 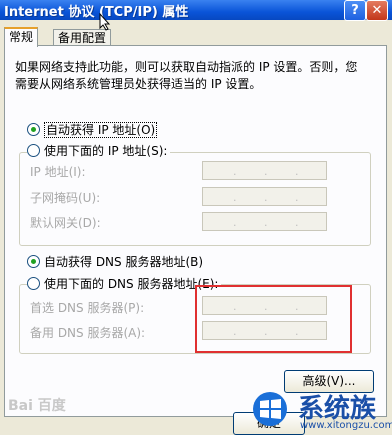 I want to click on radio-auto-dns: 自动获得 DNS 服务器地址(B), so click(x=117, y=261).